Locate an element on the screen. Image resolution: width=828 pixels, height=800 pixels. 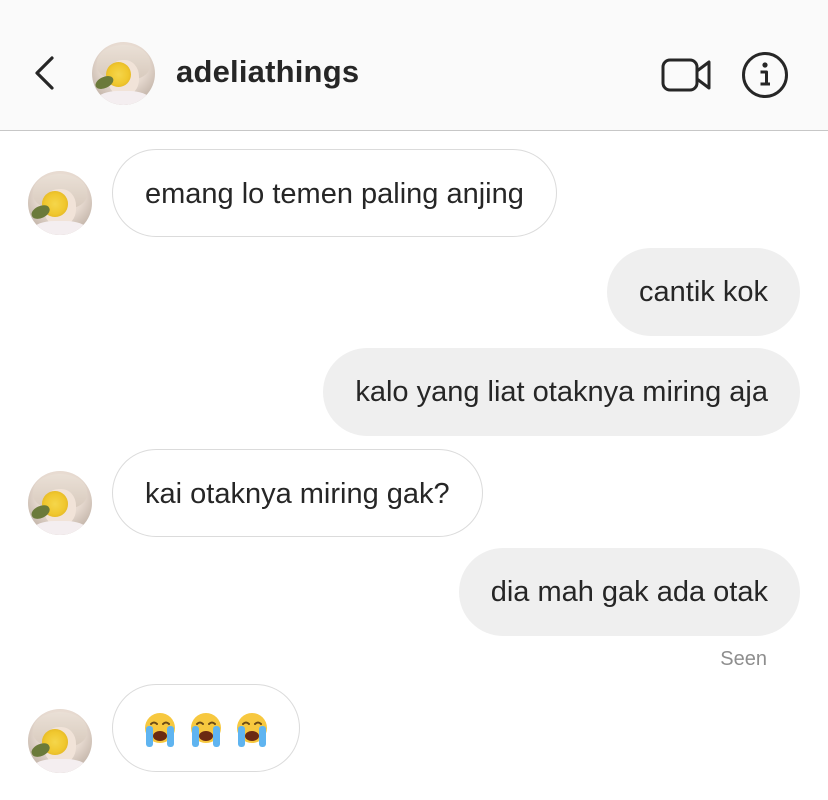
chevron-left-icon is located at coordinates (44, 73).